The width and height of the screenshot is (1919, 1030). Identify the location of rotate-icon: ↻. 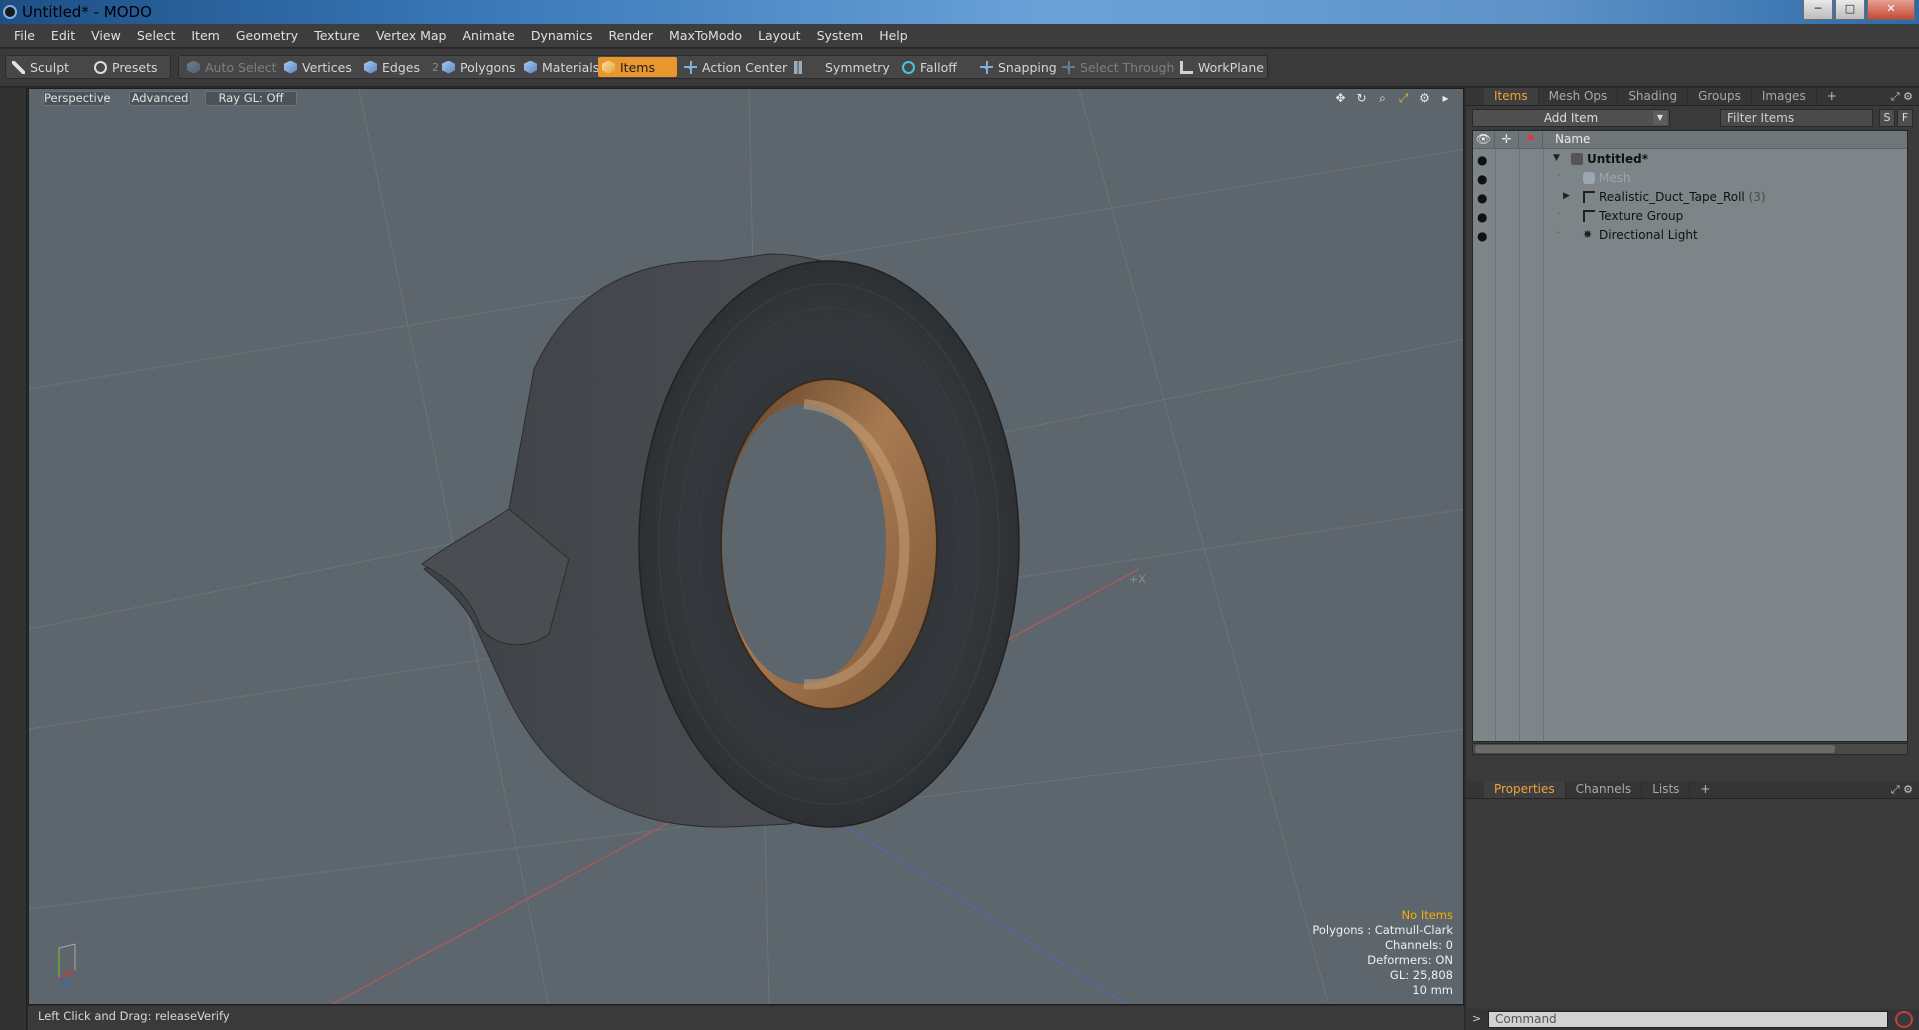
(1361, 98).